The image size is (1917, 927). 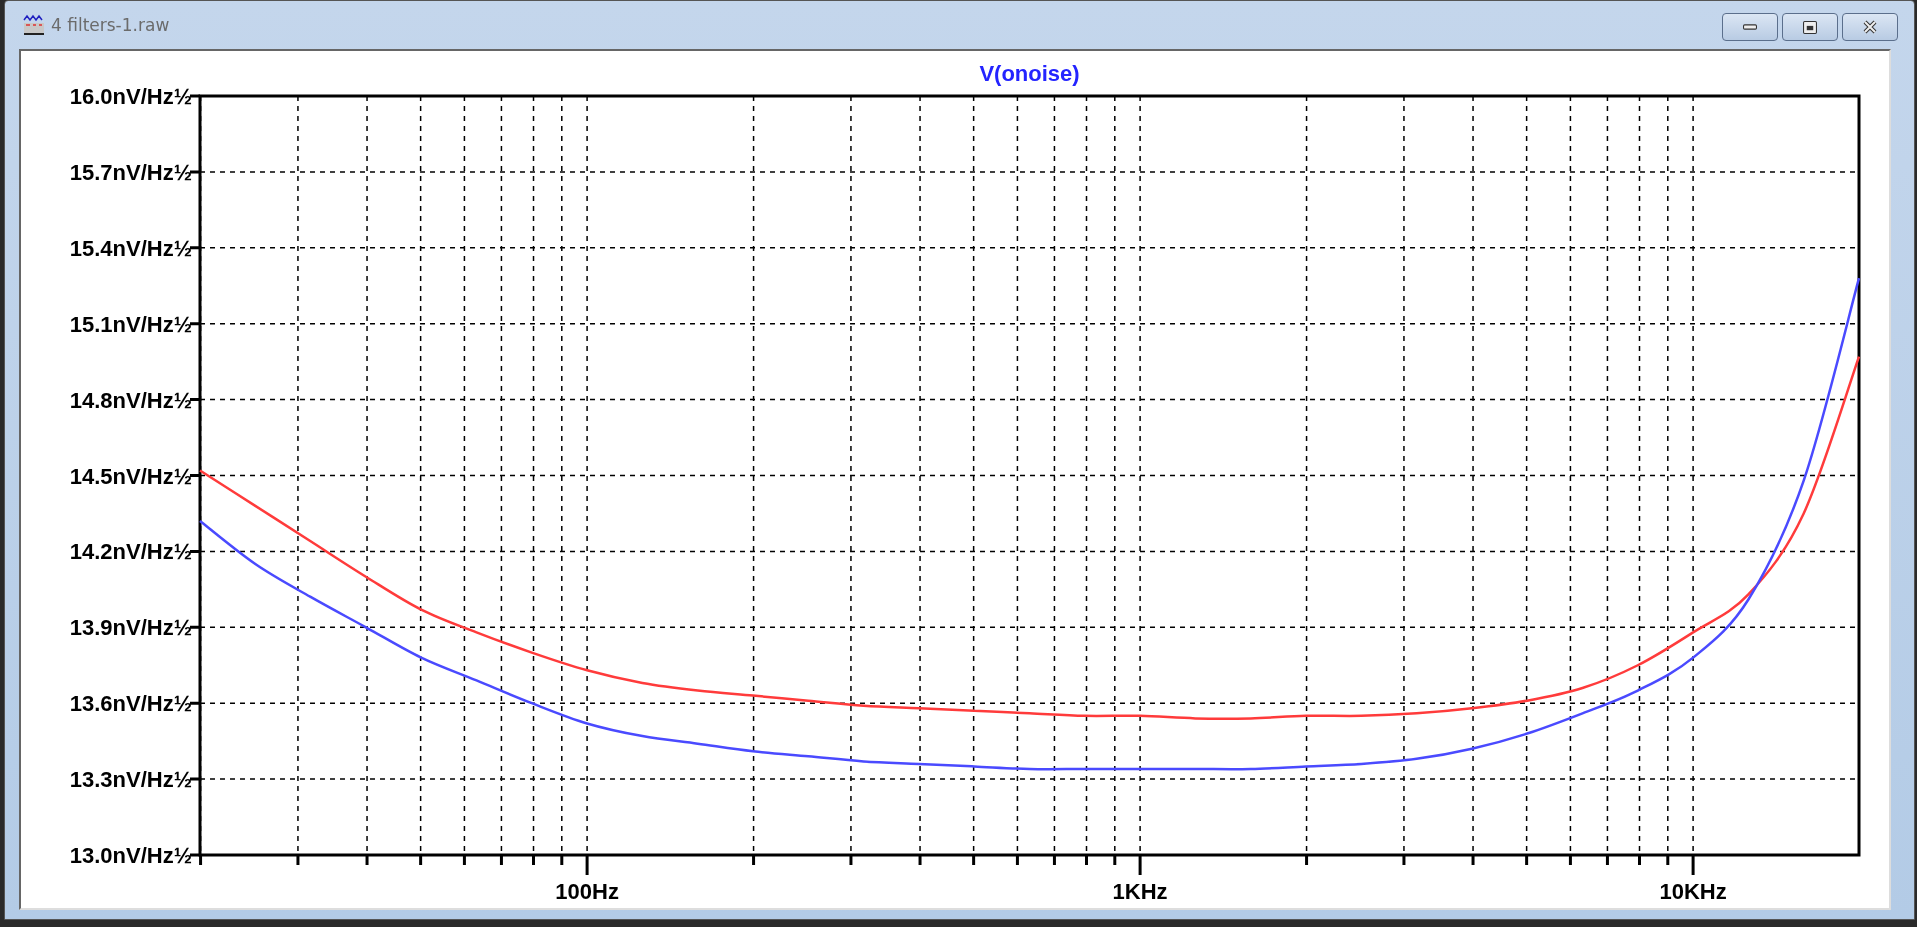 I want to click on y-tick-label: 13.6nV/Hz½, so click(x=130, y=704).